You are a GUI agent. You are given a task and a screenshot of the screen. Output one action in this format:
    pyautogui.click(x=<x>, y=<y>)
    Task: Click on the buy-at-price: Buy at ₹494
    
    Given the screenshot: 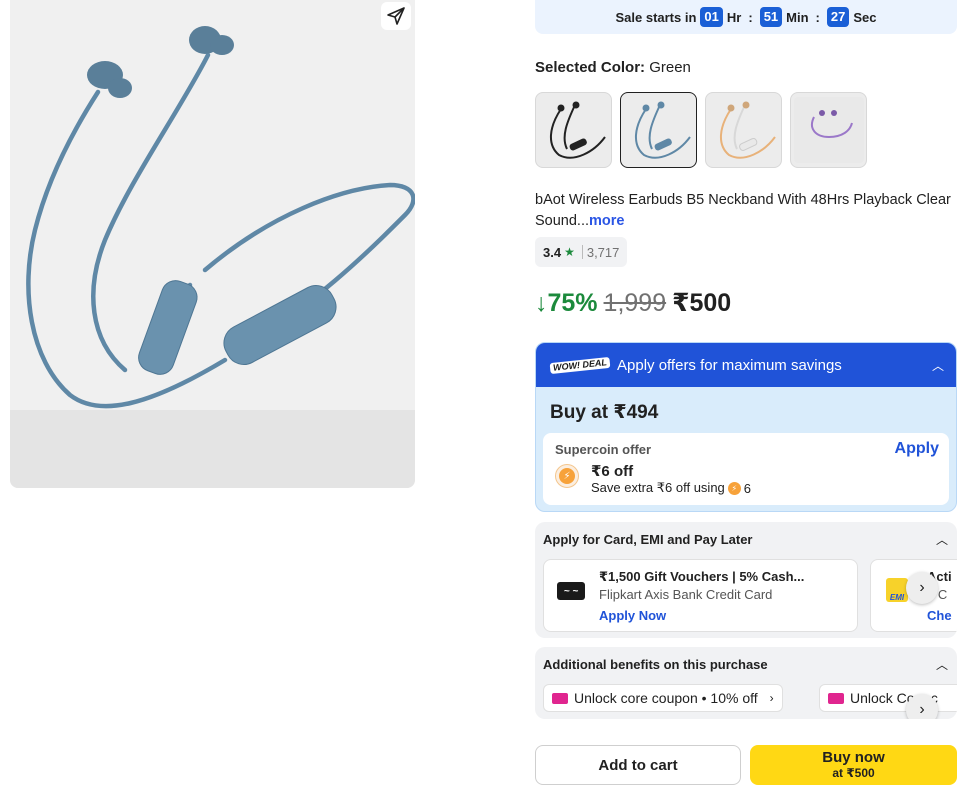 What is the action you would take?
    pyautogui.click(x=604, y=412)
    